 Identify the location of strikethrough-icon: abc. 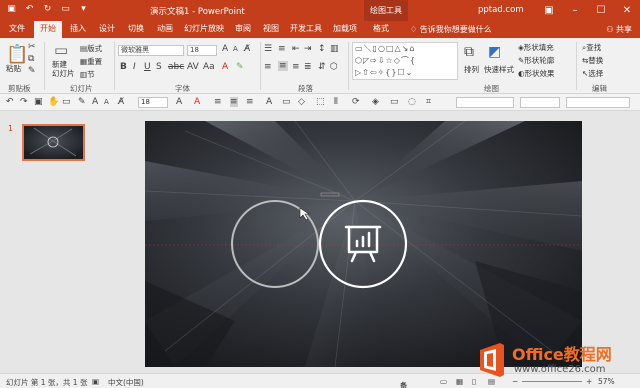
(176, 67).